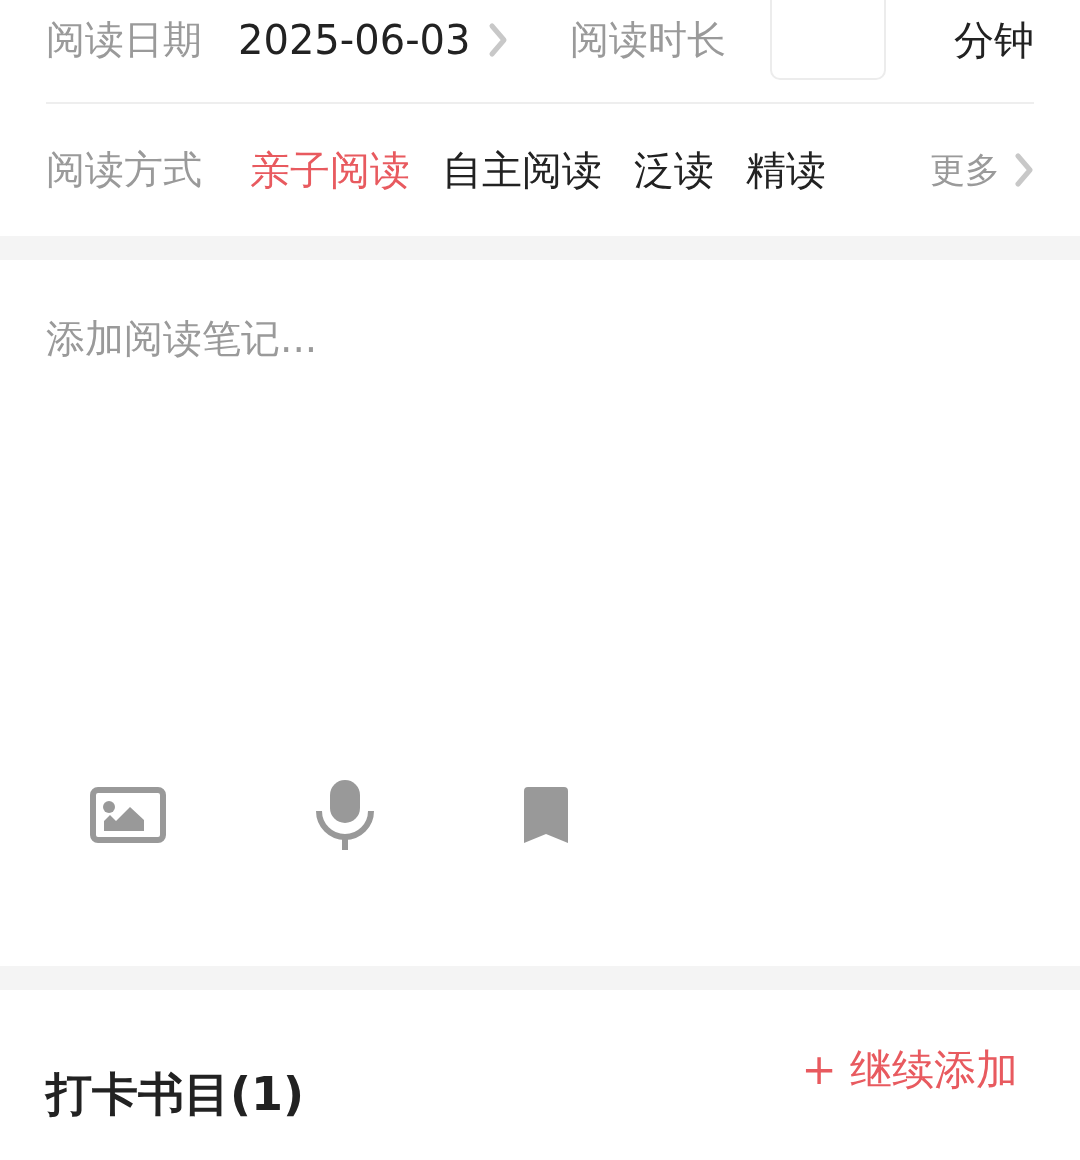  I want to click on date-label: 阅读日期, so click(124, 40).